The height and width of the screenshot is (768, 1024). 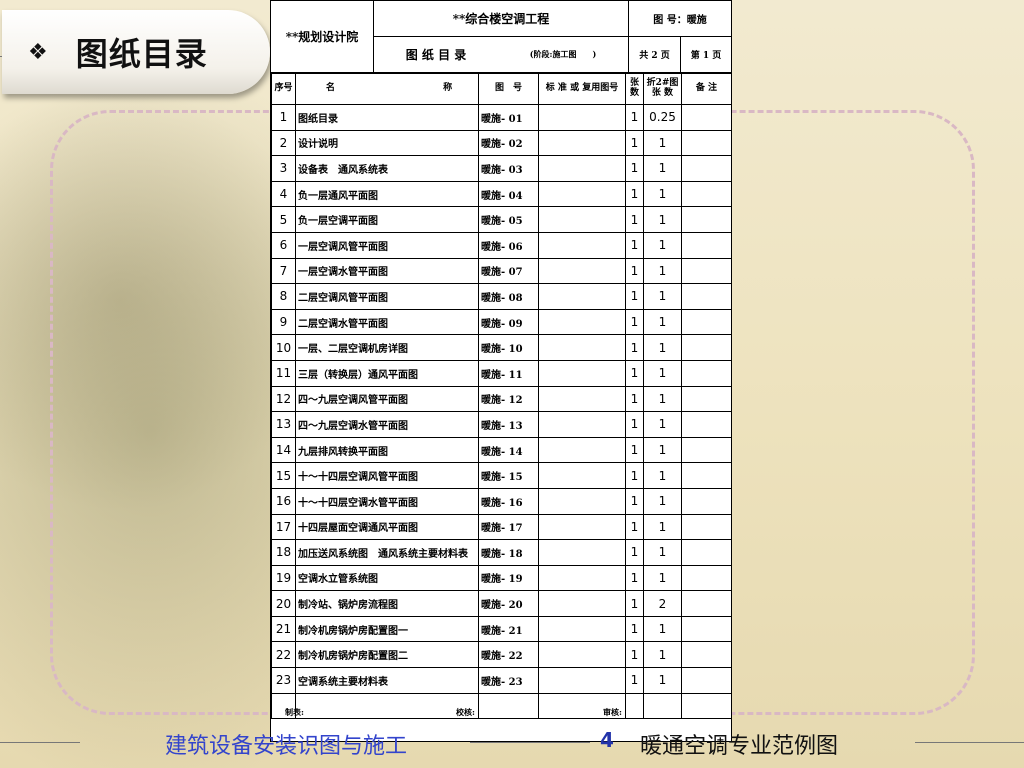 What do you see at coordinates (387, 501) in the screenshot?
I see `drawing-name: 十～十四层空调水管平面图` at bounding box center [387, 501].